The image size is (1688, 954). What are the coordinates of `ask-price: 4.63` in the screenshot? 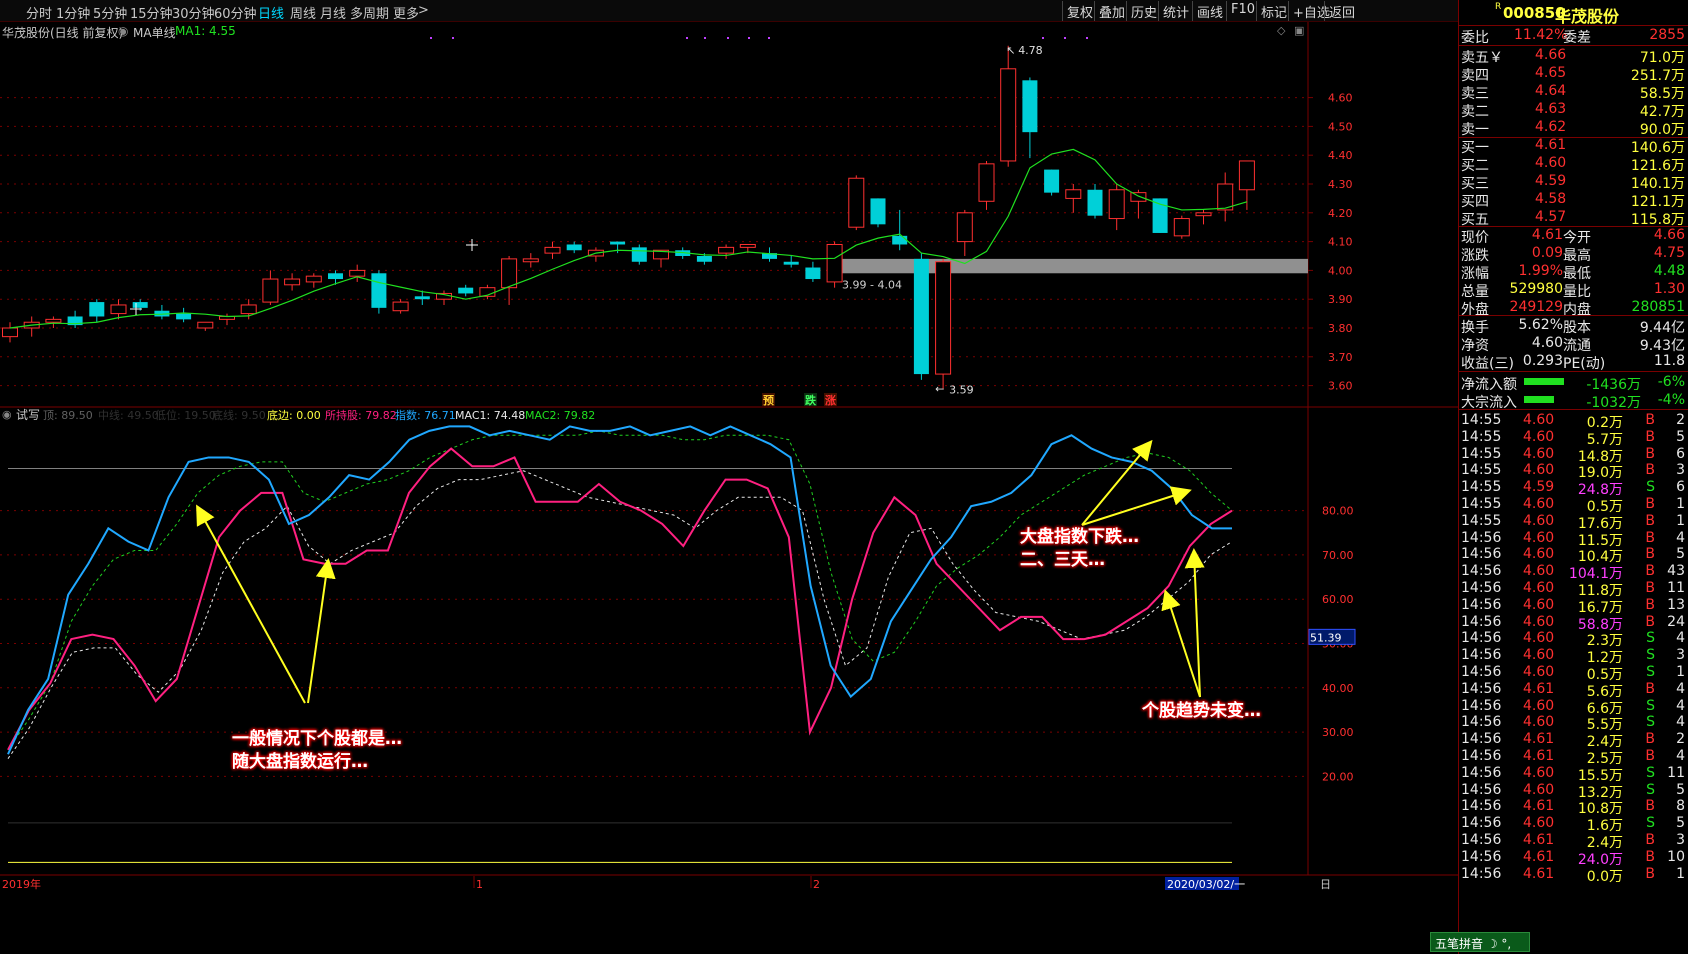 It's located at (1551, 109).